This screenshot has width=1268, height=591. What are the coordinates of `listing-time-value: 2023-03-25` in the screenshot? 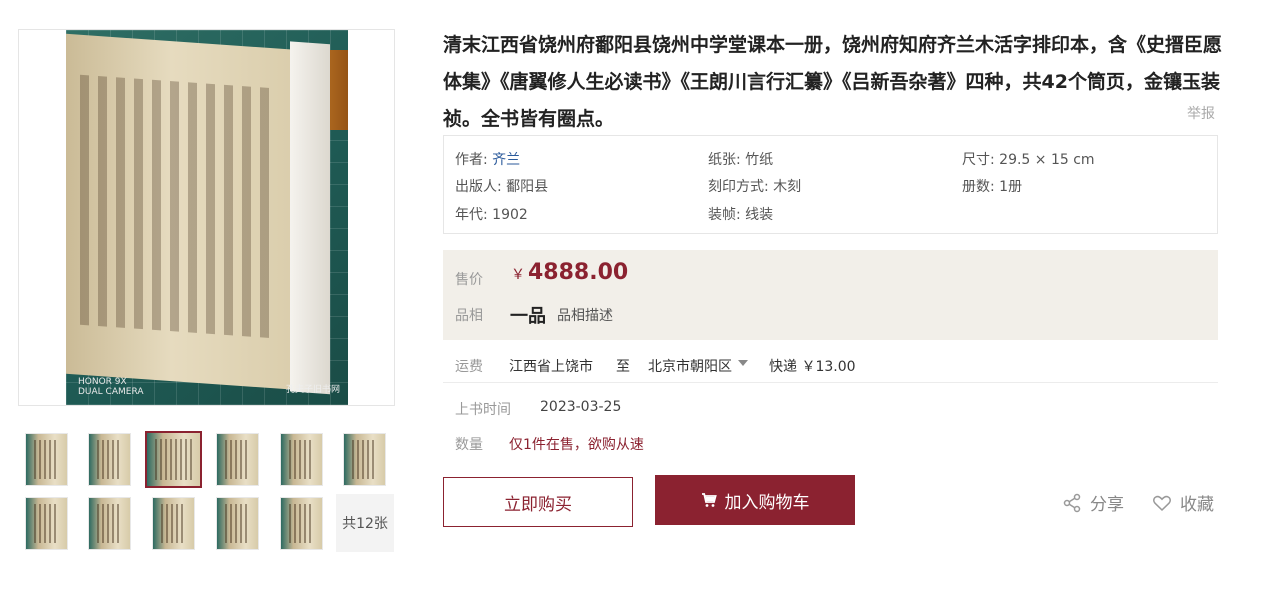 It's located at (581, 407).